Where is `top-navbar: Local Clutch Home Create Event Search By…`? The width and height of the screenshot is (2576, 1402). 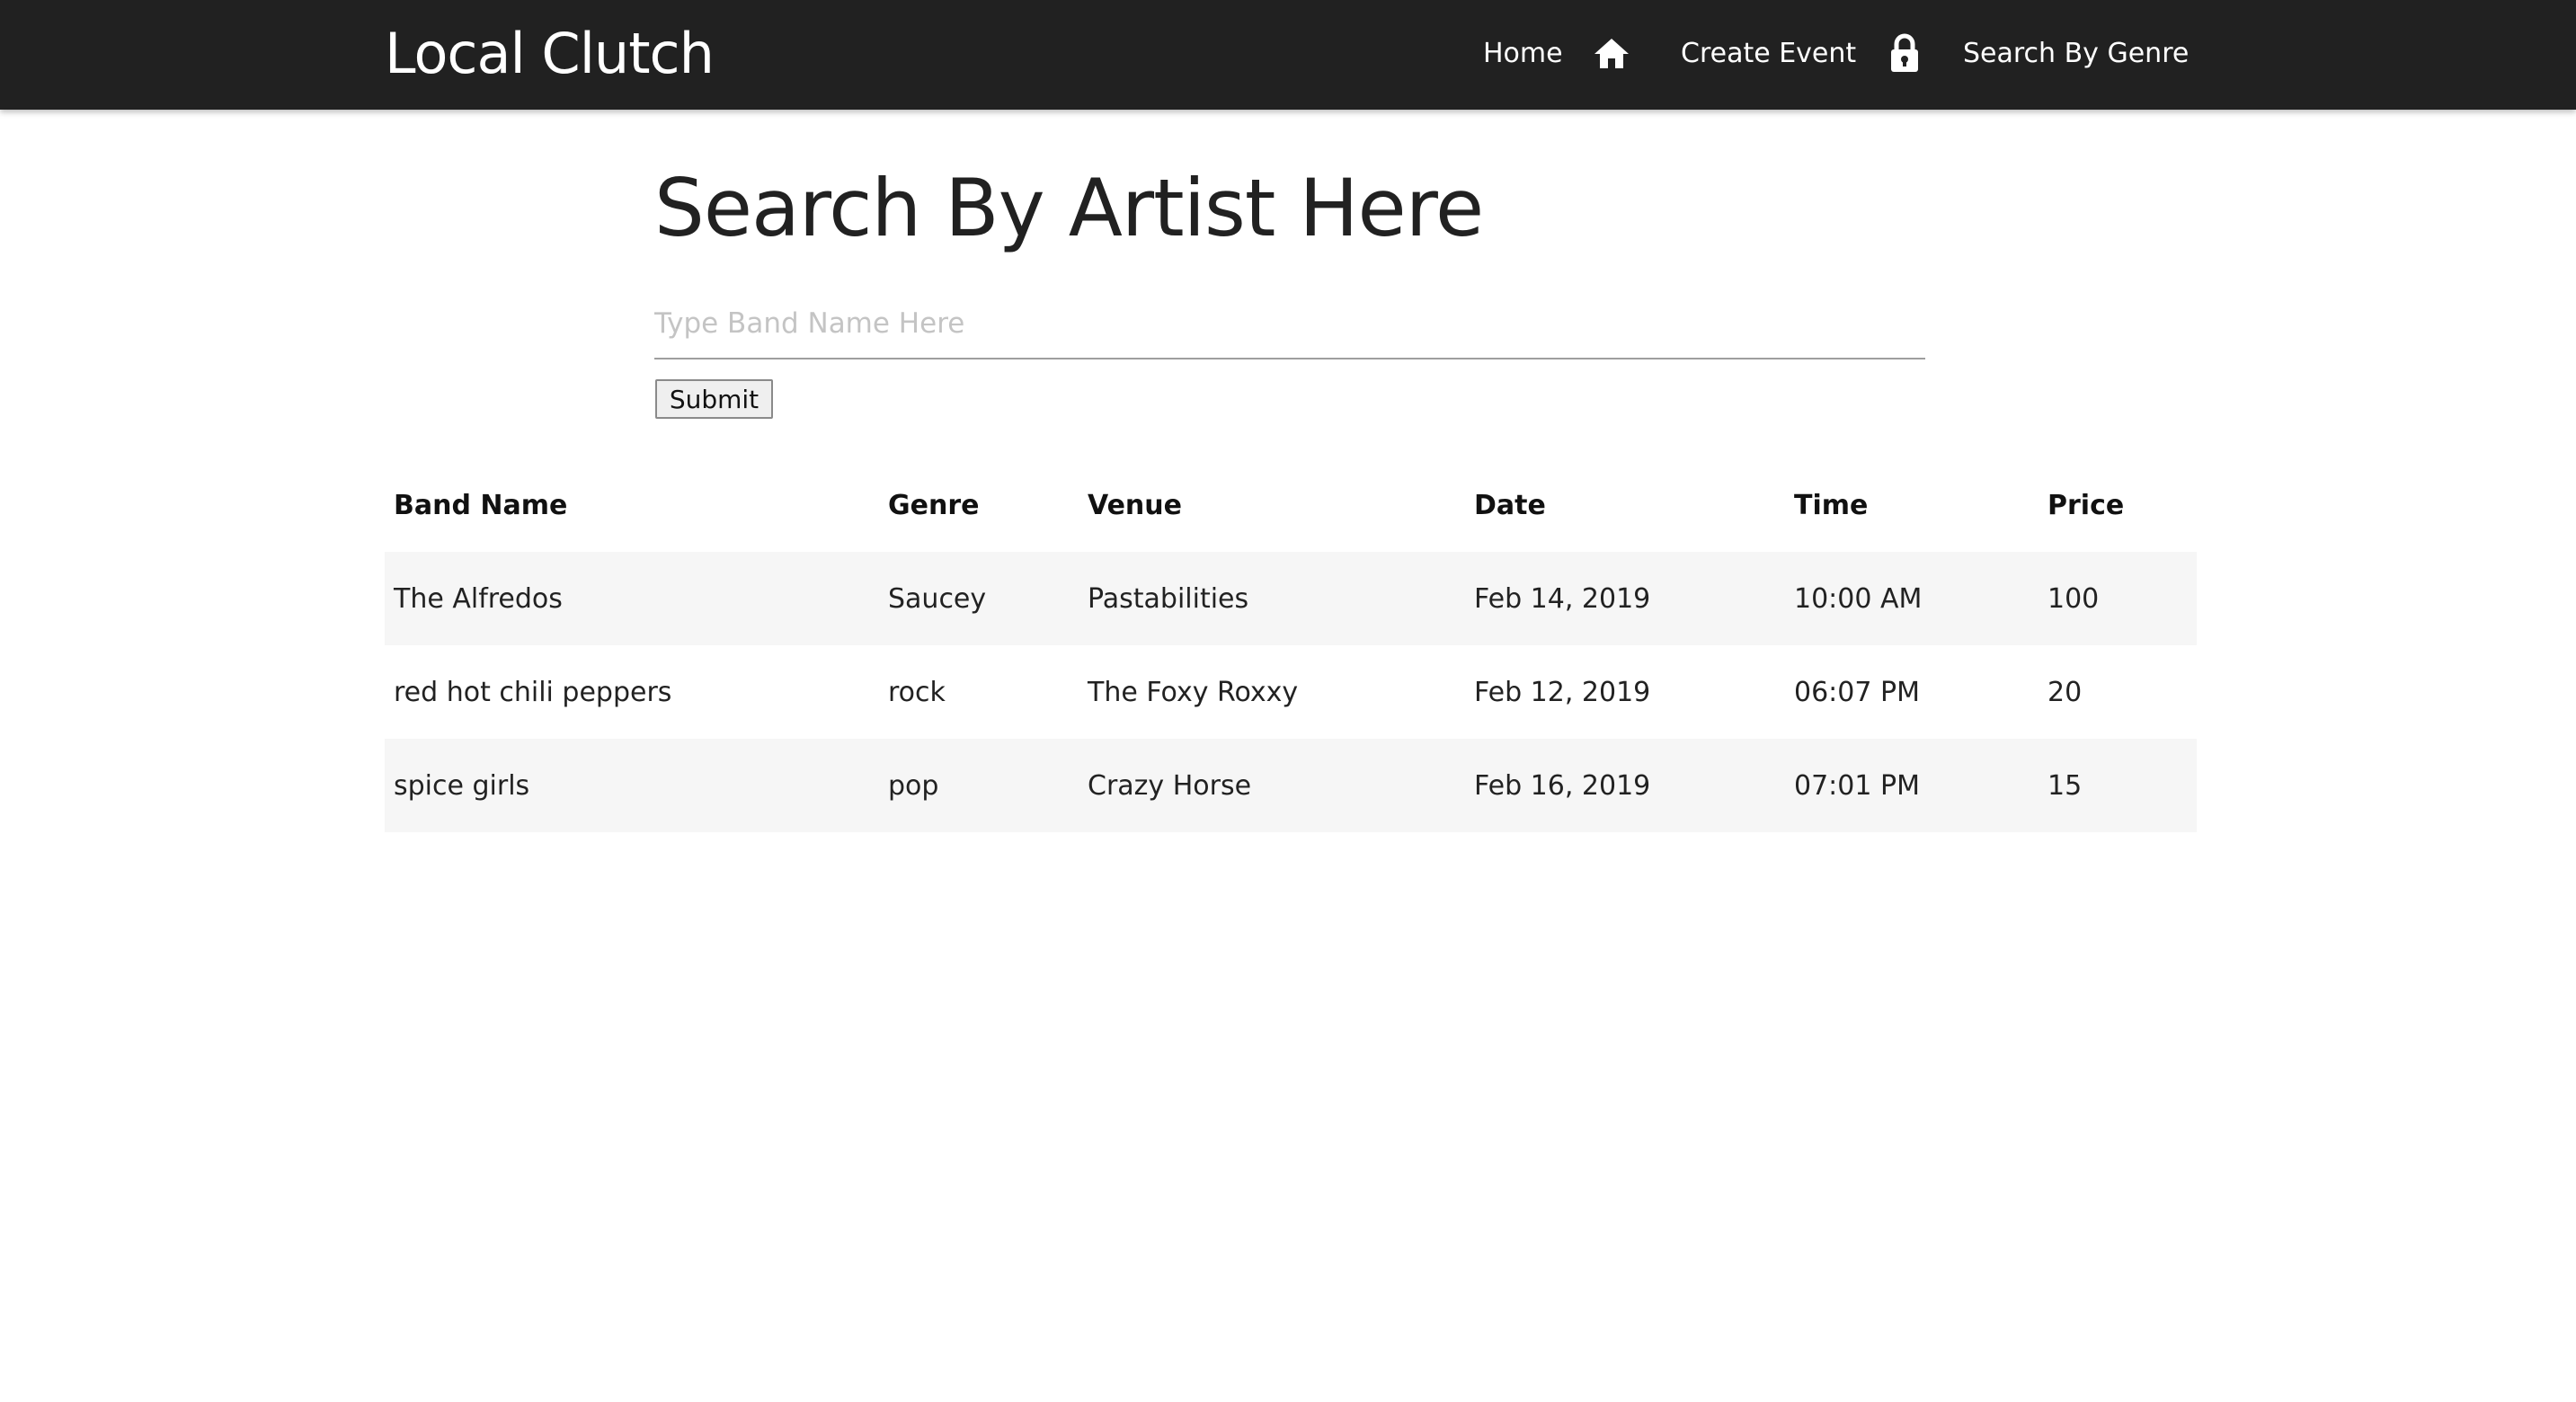
top-navbar: Local Clutch Home Create Event Search By… is located at coordinates (1288, 55).